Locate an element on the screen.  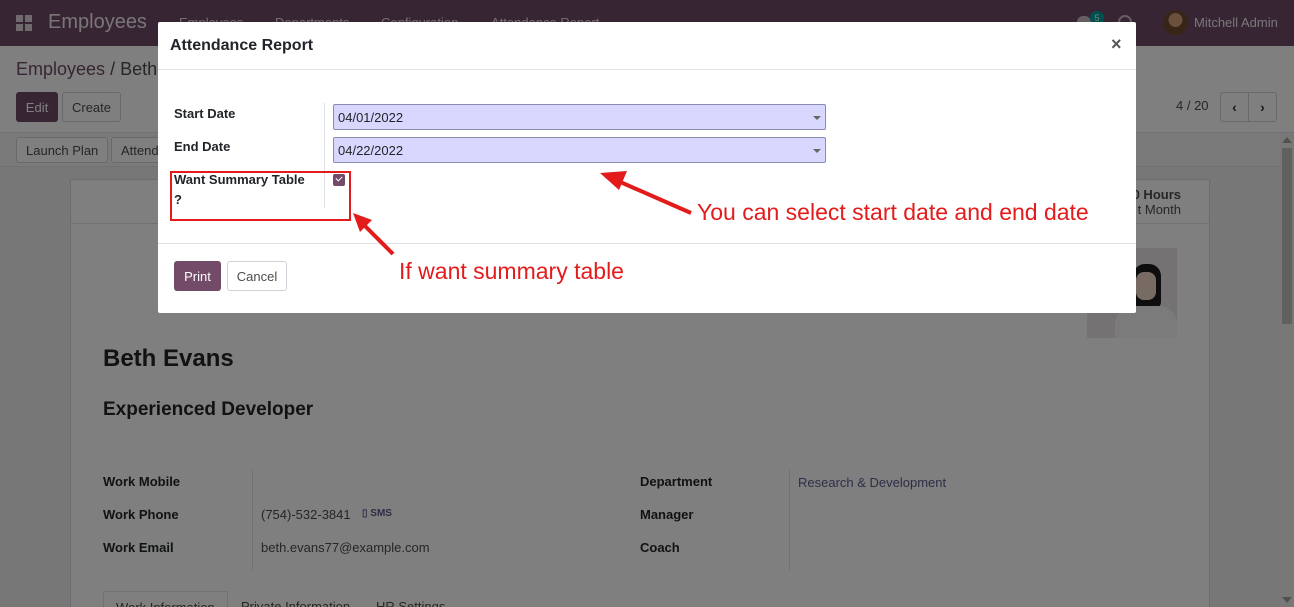
start-date-label: Start Date is located at coordinates (205, 113).